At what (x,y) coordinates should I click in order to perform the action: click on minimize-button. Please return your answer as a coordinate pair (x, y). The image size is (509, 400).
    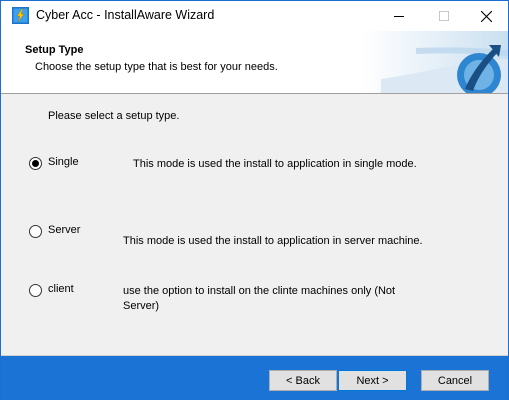
    Looking at the image, I should click on (399, 16).